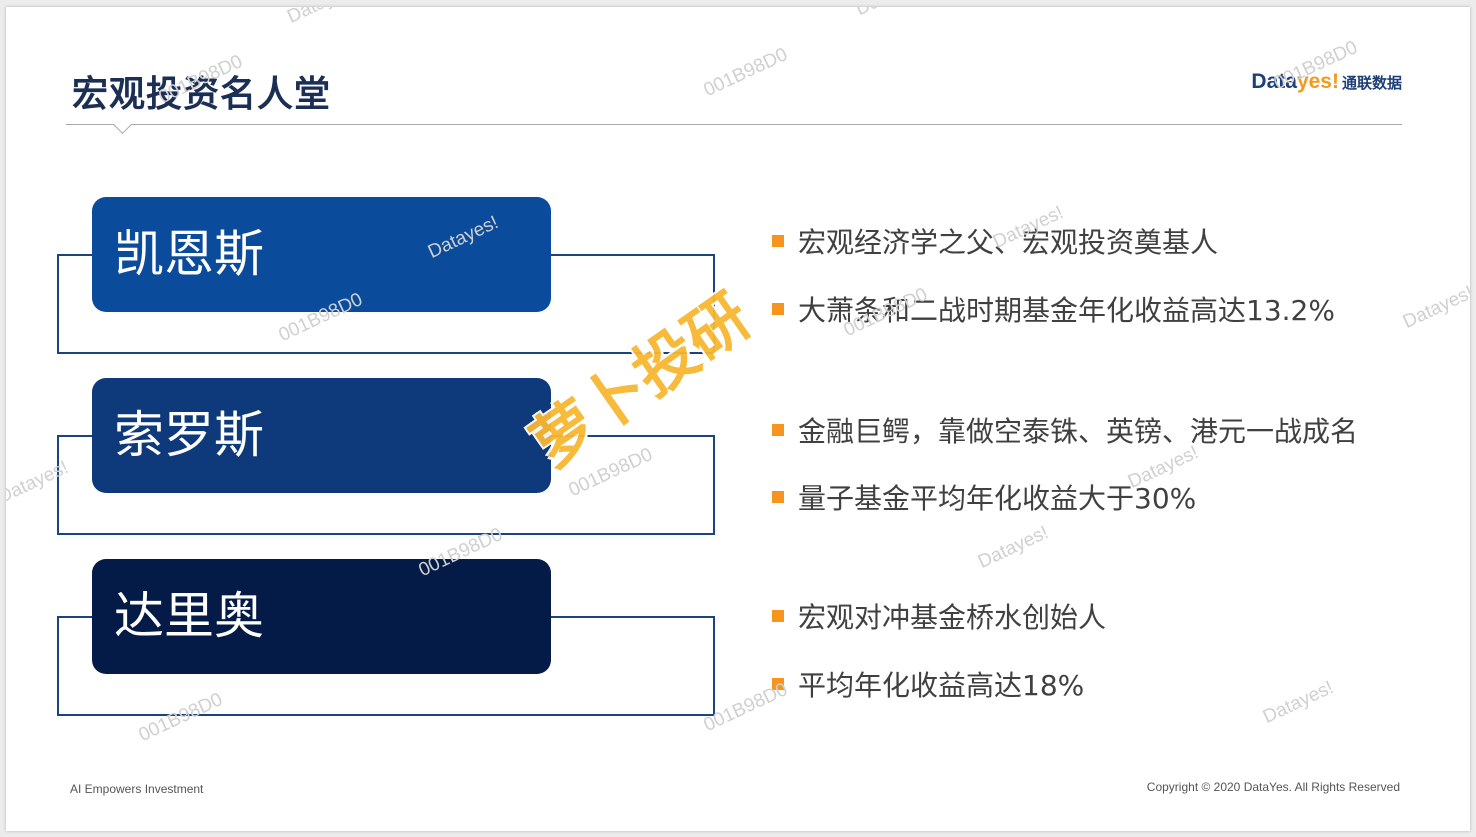 This screenshot has width=1476, height=837. I want to click on list-item: 金融巨鳄，靠做空泰铢、英镑、港元一战成名, so click(1065, 430).